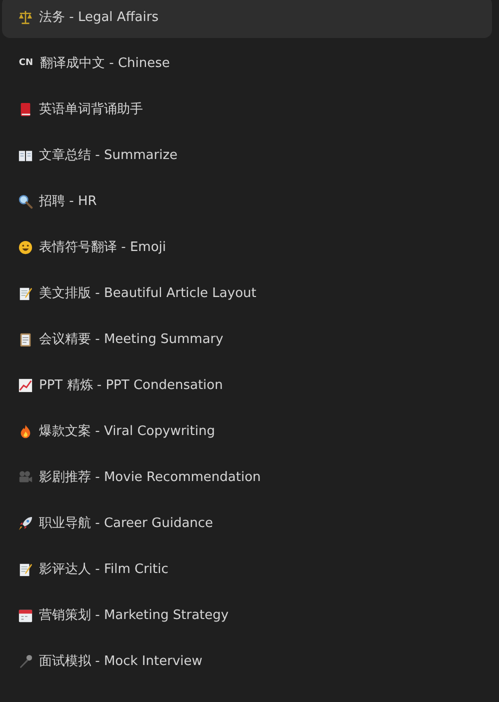 The width and height of the screenshot is (499, 702). I want to click on rocket-icon, so click(25, 523).